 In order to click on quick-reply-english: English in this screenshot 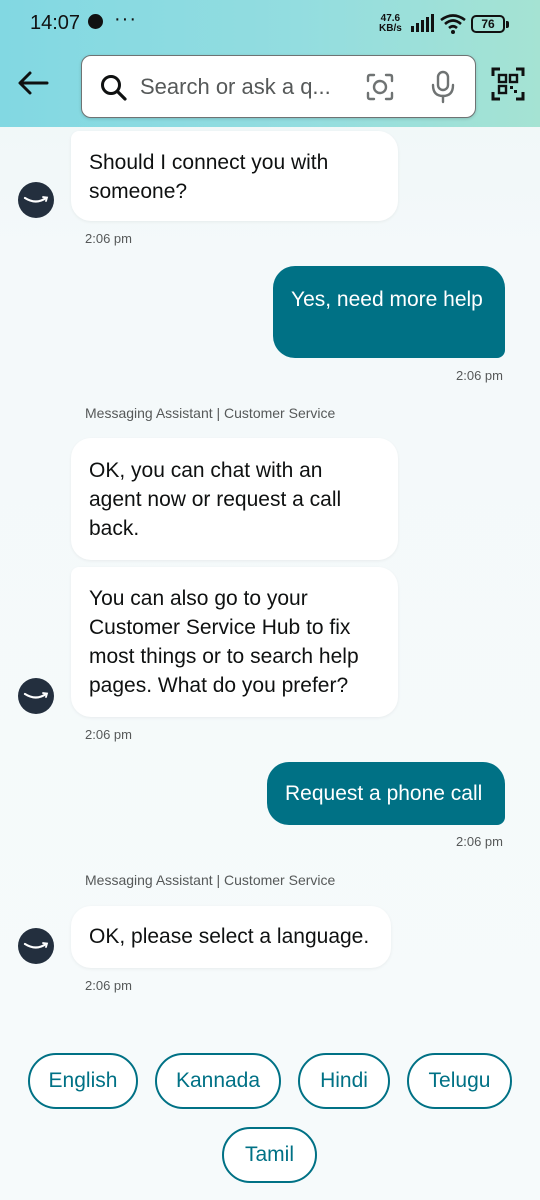, I will do `click(83, 1081)`.